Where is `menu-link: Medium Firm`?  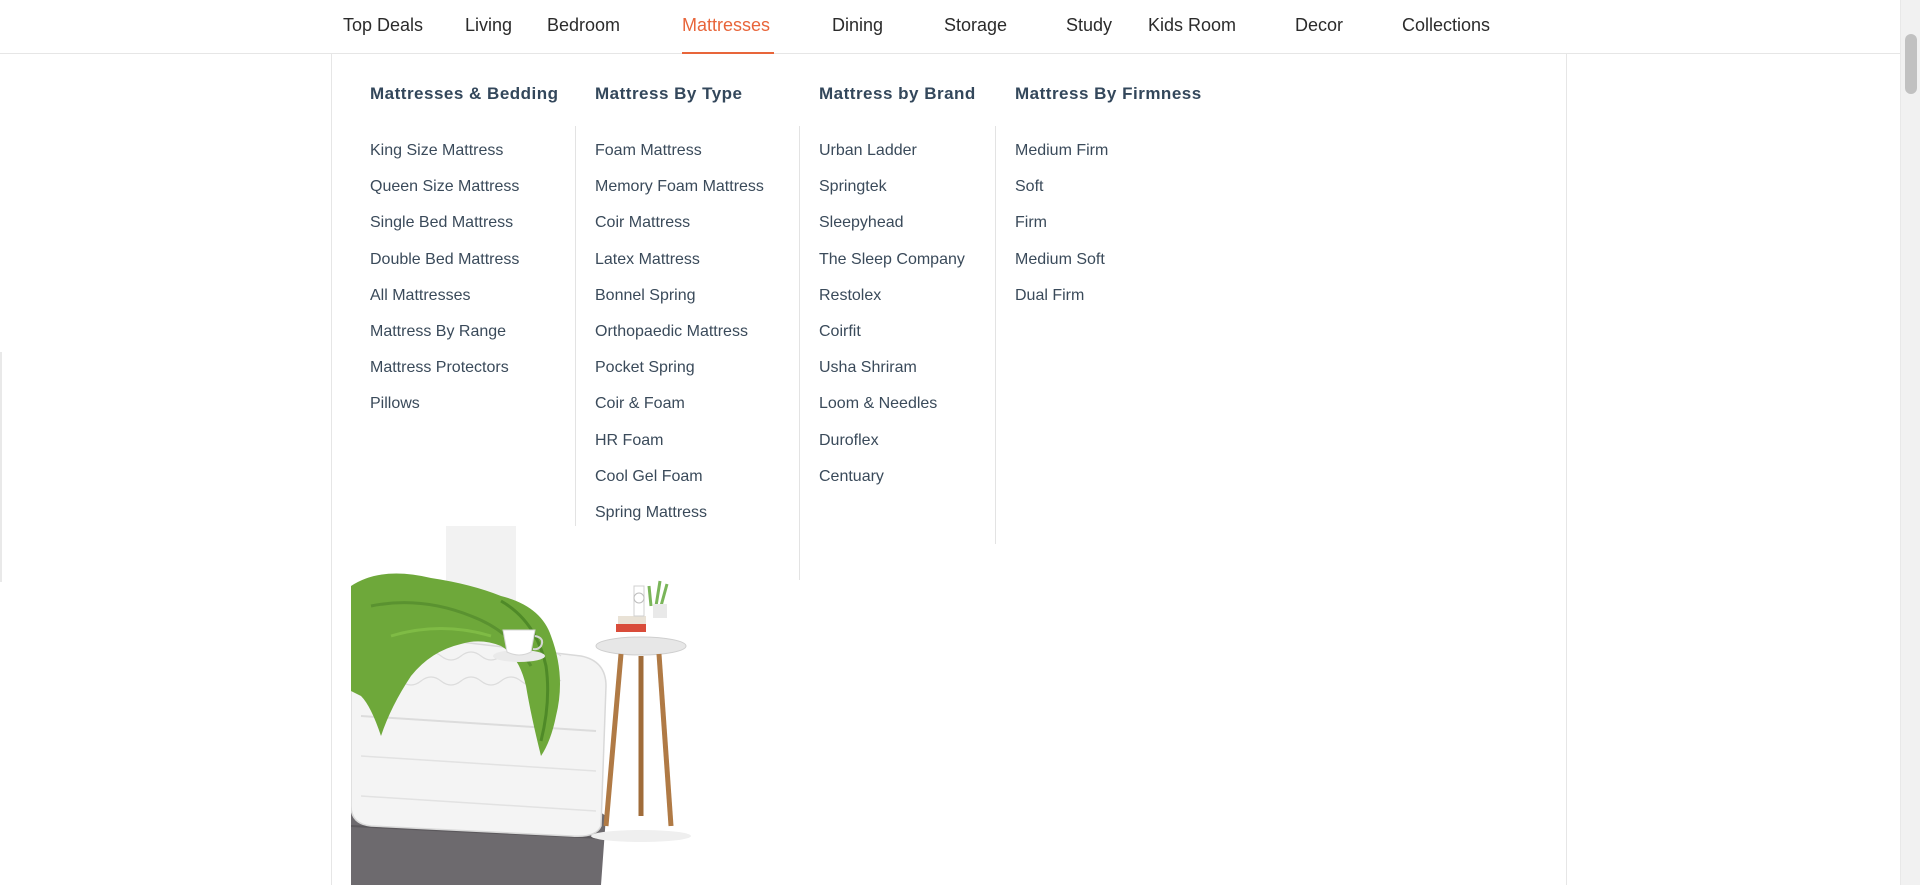 menu-link: Medium Firm is located at coordinates (1061, 151).